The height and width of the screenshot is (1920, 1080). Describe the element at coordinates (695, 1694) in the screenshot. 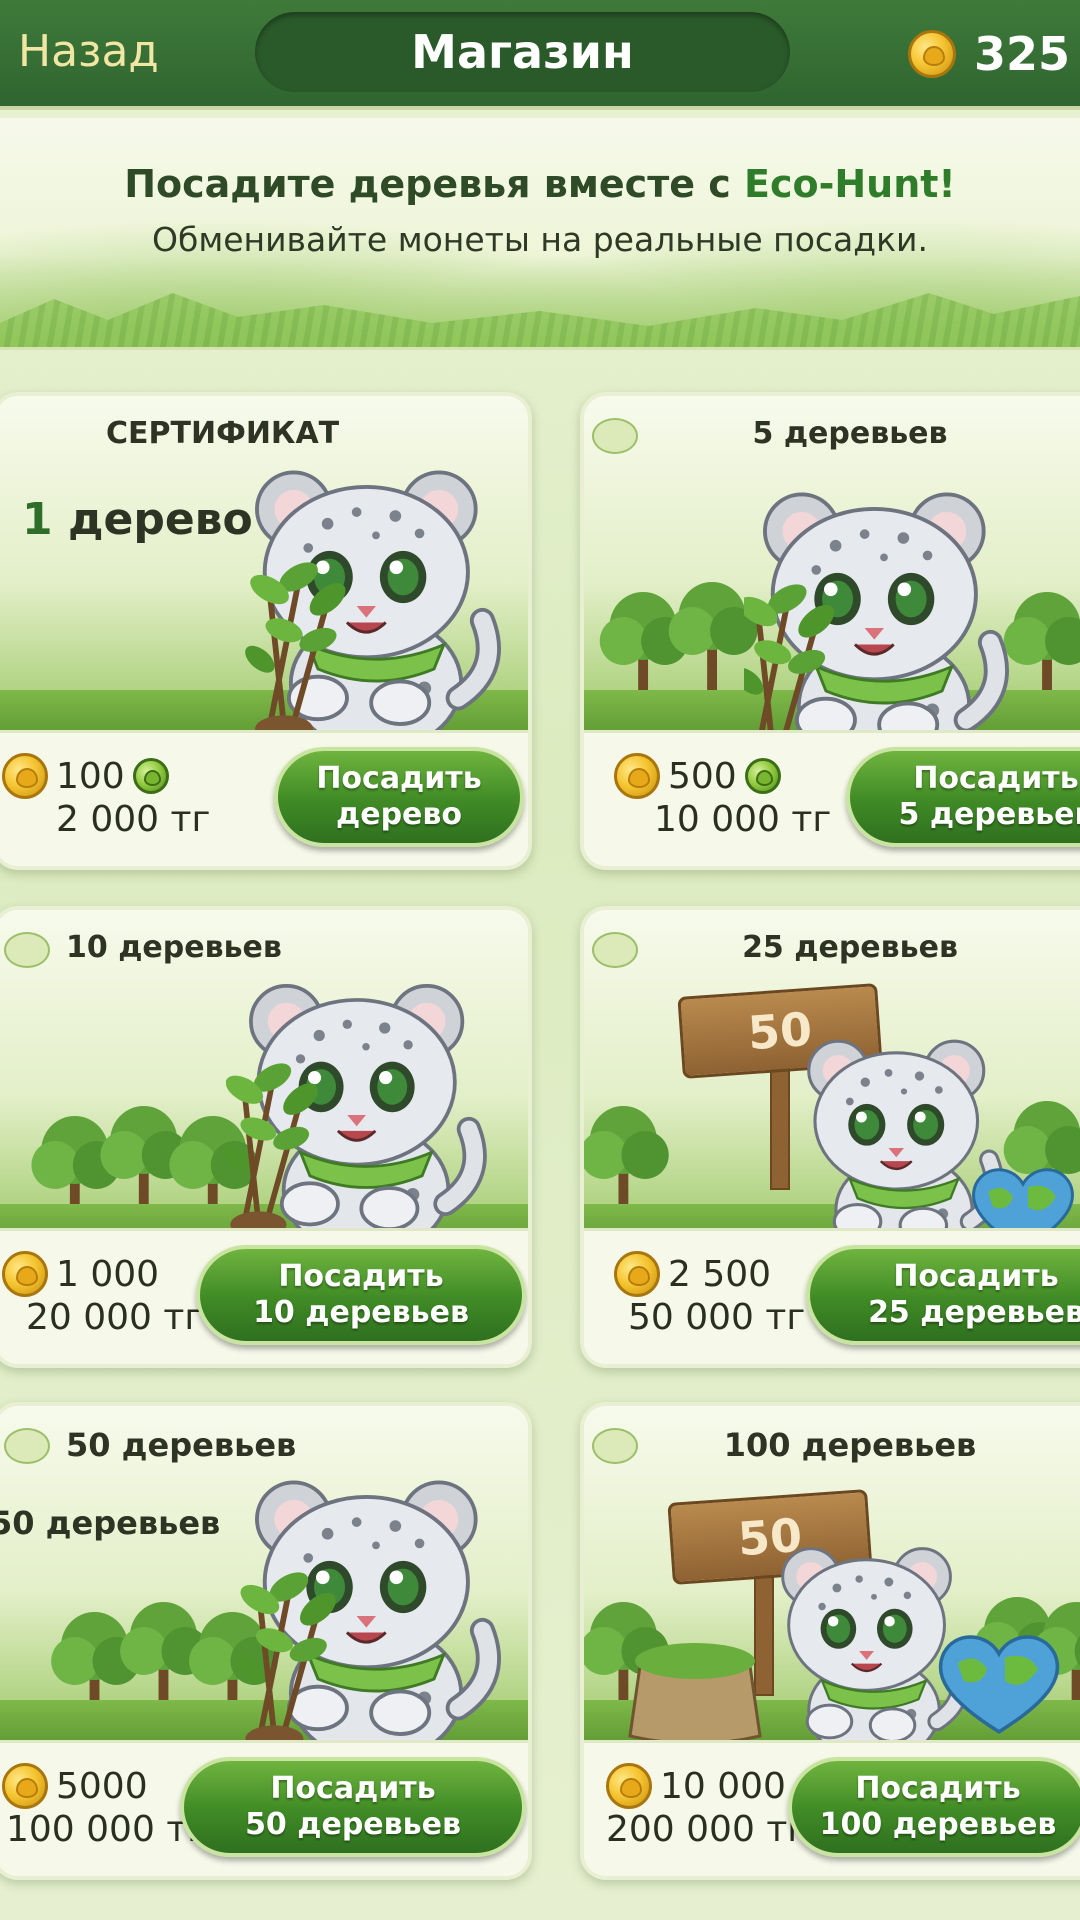

I see `seed-sack` at that location.